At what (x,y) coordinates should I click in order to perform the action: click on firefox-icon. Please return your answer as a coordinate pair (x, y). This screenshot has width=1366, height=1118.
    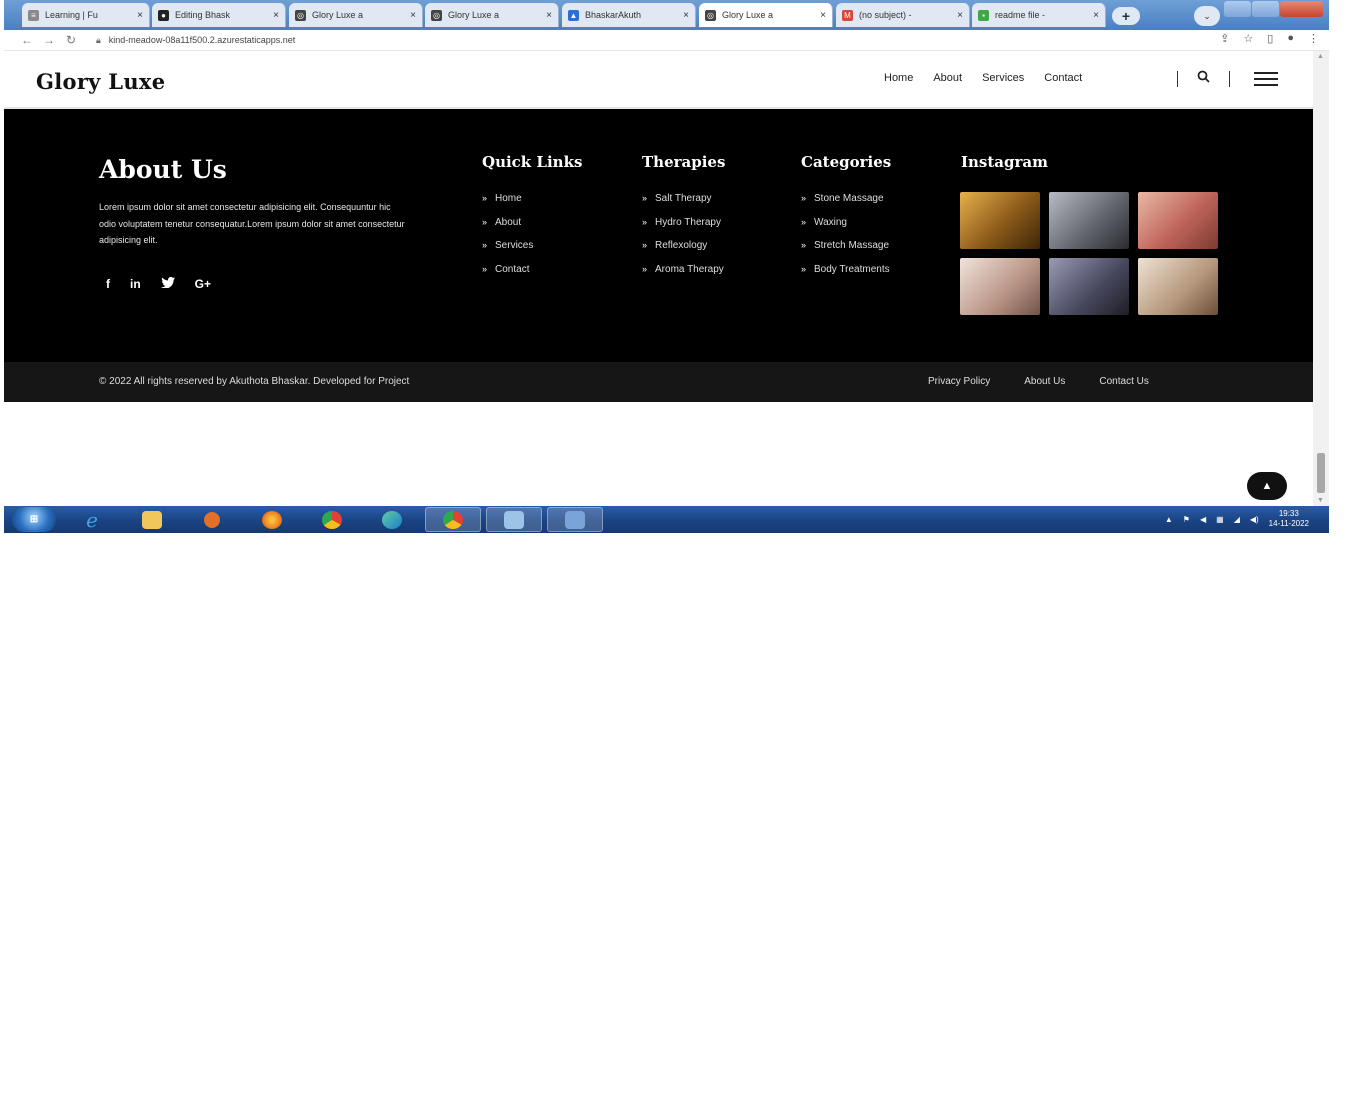
    Looking at the image, I should click on (272, 519).